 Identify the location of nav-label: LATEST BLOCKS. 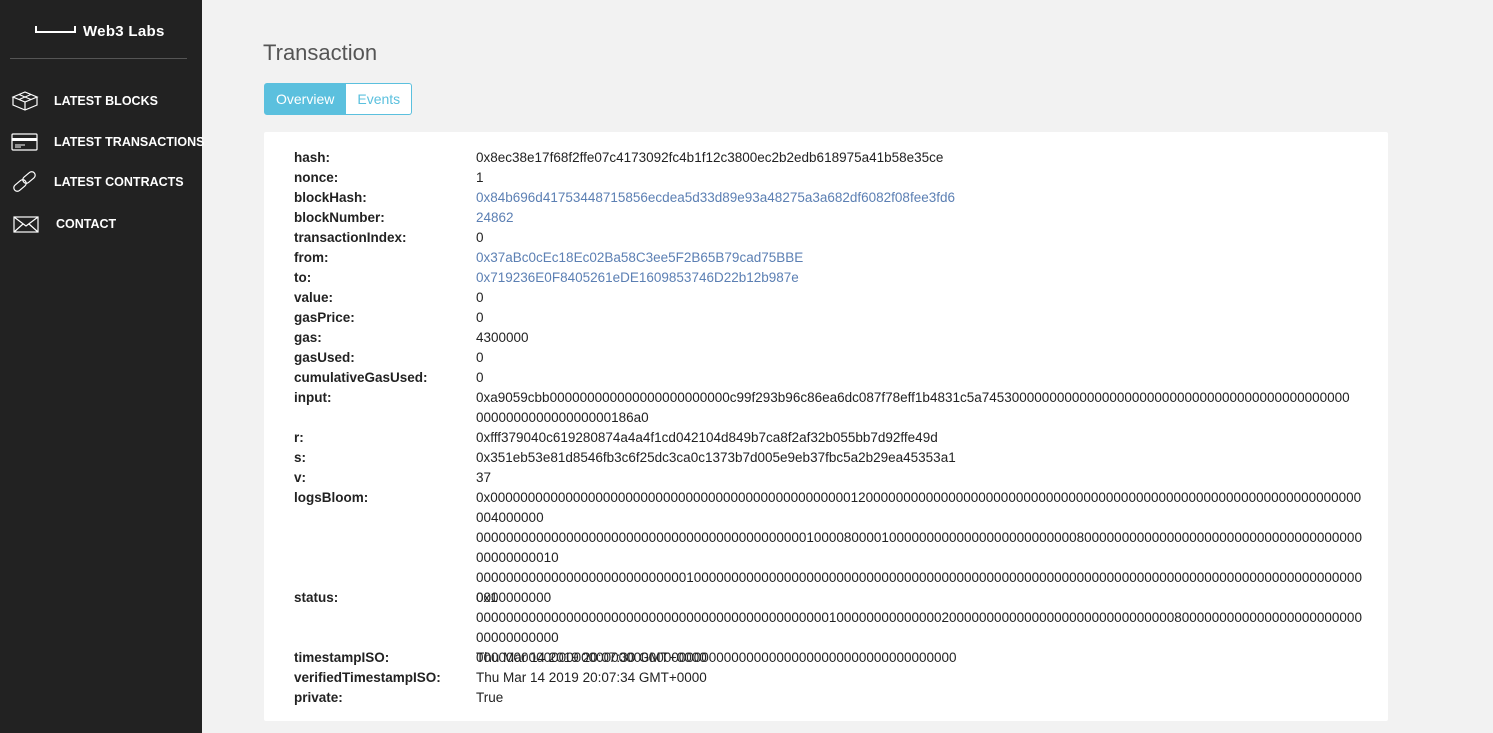
(106, 101).